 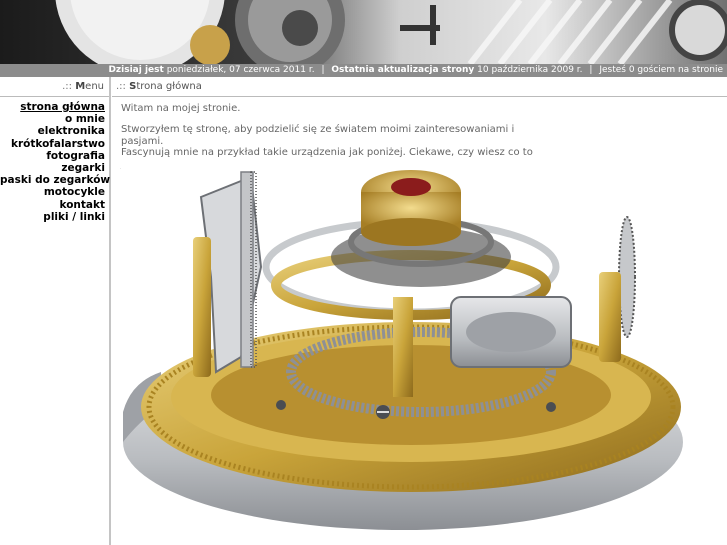 I want to click on menu-heading-underline, so click(x=54, y=96).